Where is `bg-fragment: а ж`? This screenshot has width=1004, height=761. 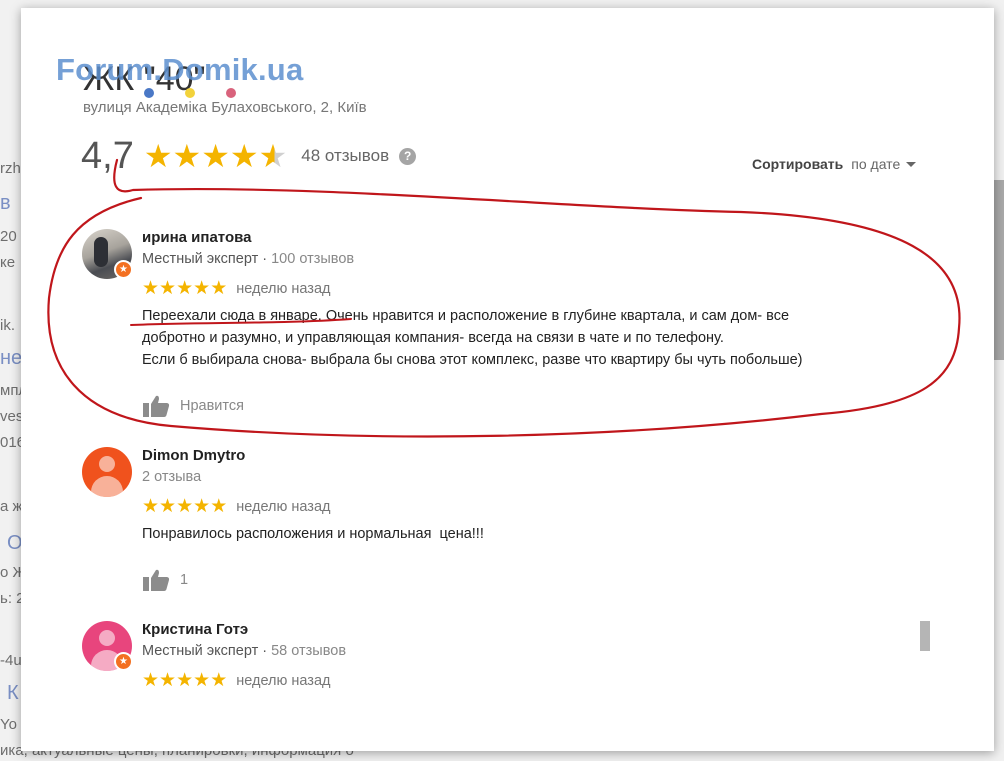 bg-fragment: а ж is located at coordinates (11, 506).